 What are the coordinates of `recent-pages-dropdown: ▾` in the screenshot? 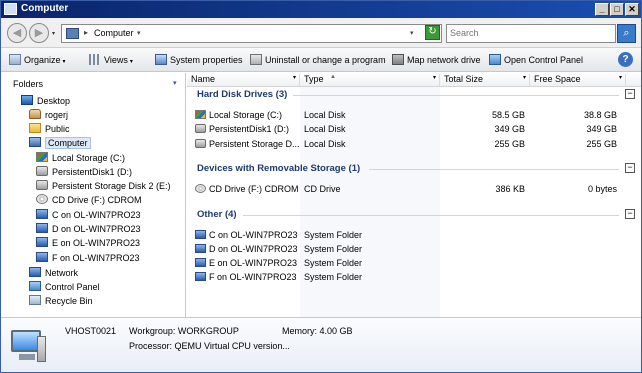 It's located at (53, 33).